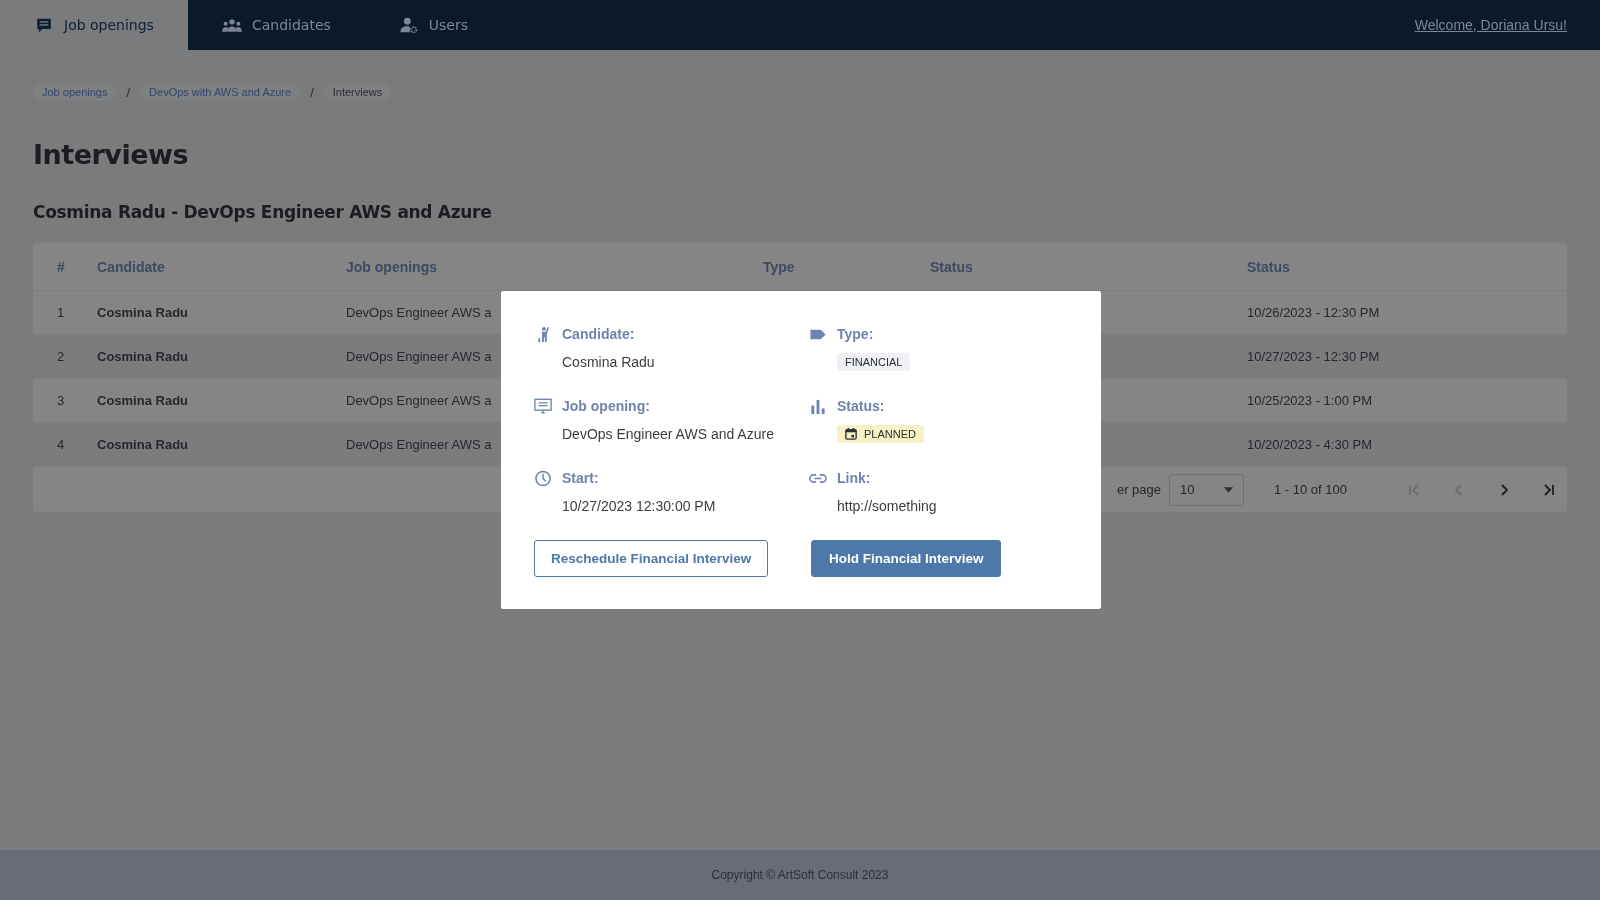  Describe the element at coordinates (231, 25) in the screenshot. I see `group-icon` at that location.